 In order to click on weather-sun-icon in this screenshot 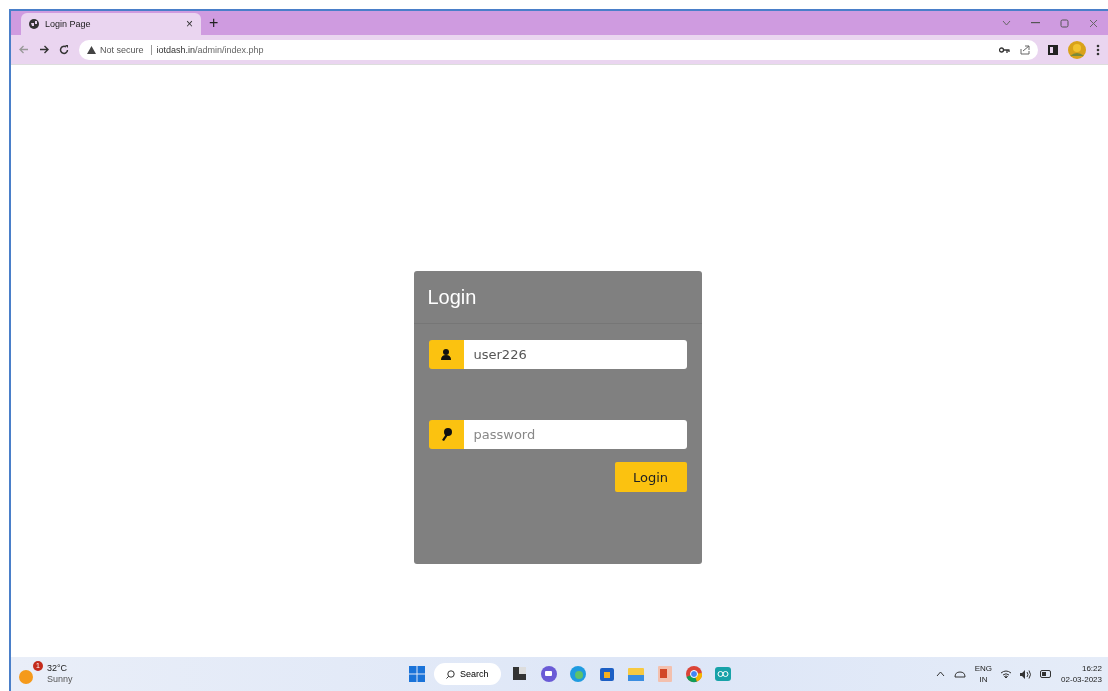, I will do `click(26, 677)`.